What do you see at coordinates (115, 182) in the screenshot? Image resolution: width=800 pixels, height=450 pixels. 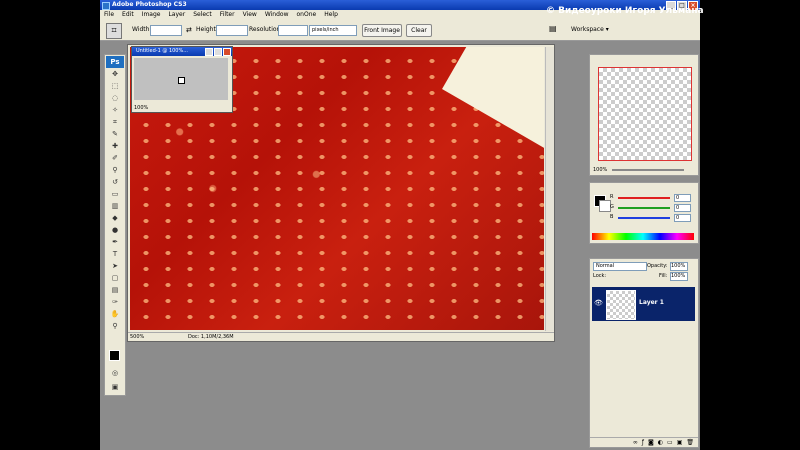 I see `history-brush-tool-icon: ↺` at bounding box center [115, 182].